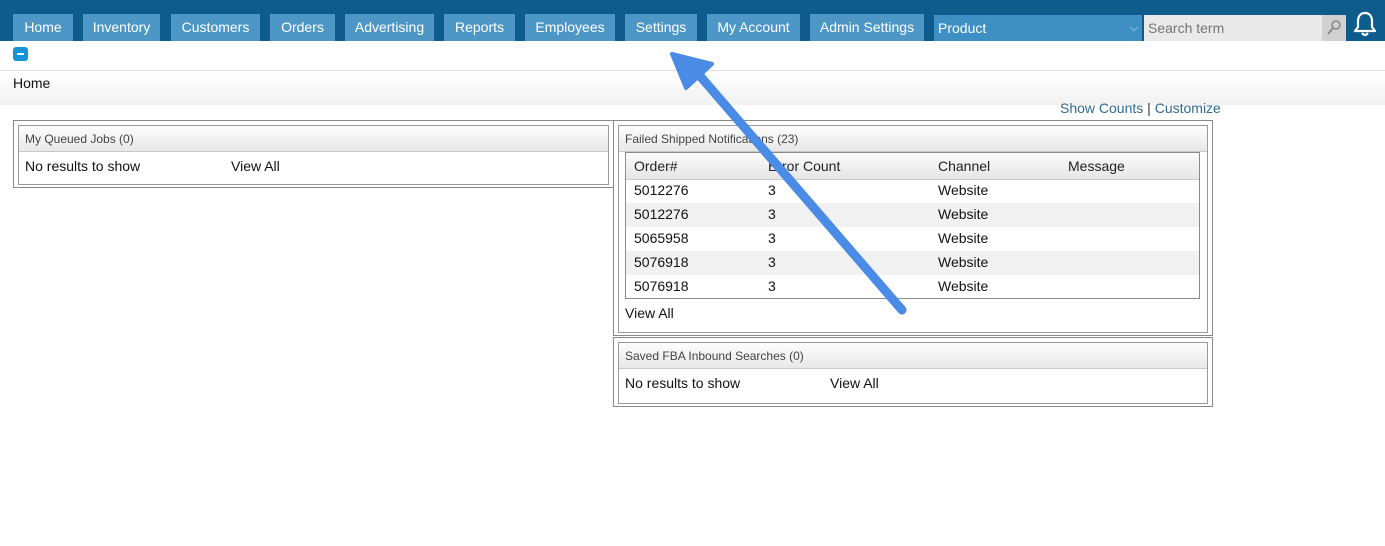 The width and height of the screenshot is (1385, 546). What do you see at coordinates (649, 313) in the screenshot?
I see `failed-shipped-view-all-link: View All` at bounding box center [649, 313].